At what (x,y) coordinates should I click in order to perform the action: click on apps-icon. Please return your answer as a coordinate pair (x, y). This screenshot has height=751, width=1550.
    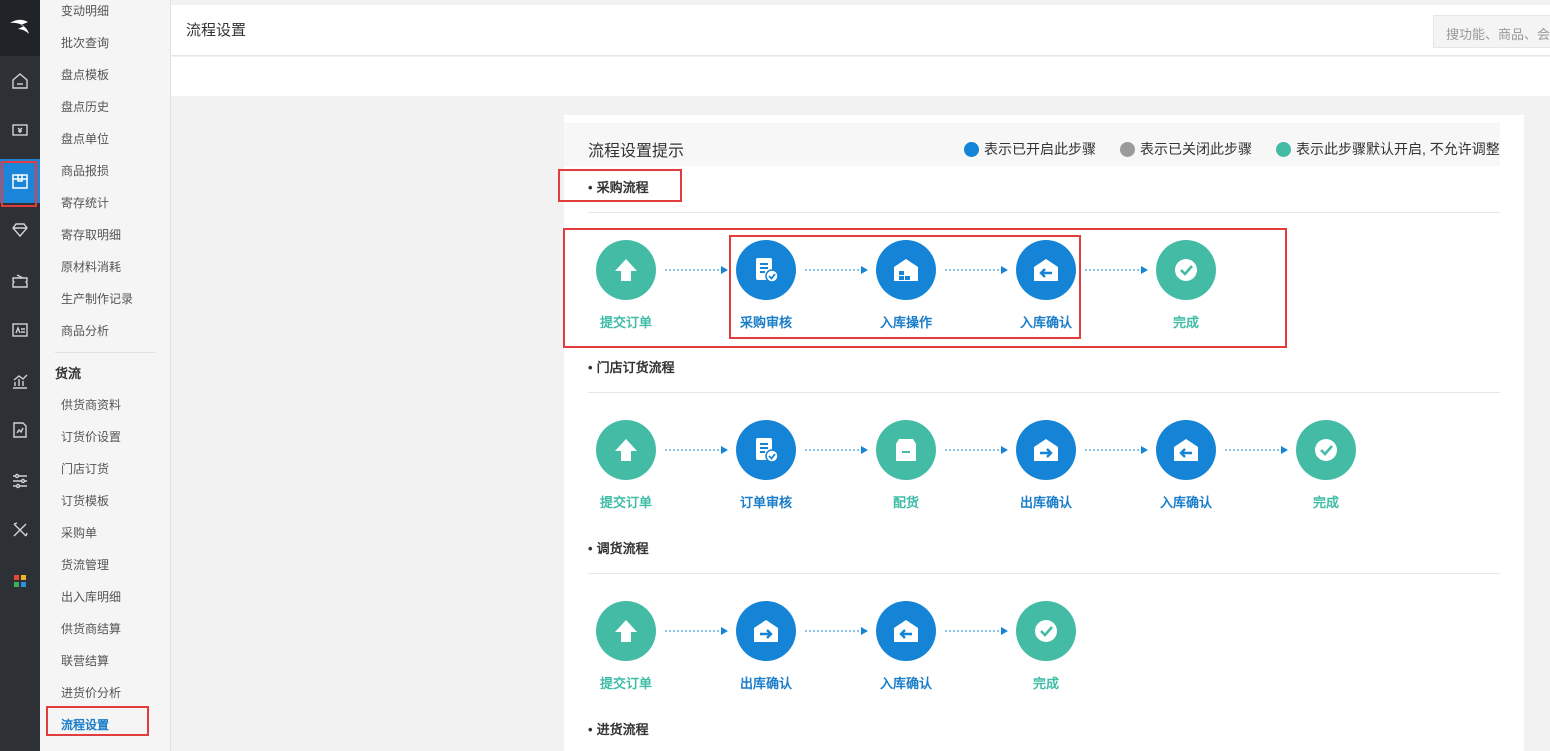
    Looking at the image, I should click on (20, 581).